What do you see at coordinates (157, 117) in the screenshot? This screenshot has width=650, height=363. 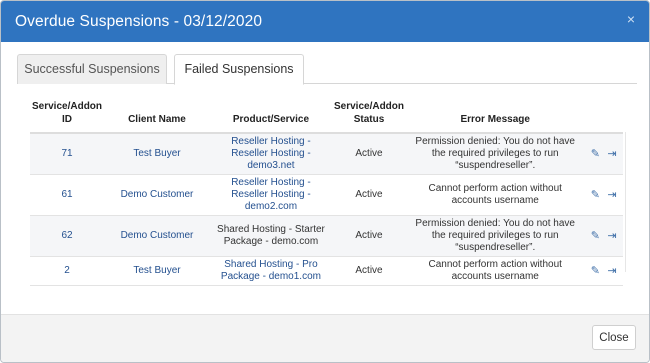 I see `header-client-name: Client Name` at bounding box center [157, 117].